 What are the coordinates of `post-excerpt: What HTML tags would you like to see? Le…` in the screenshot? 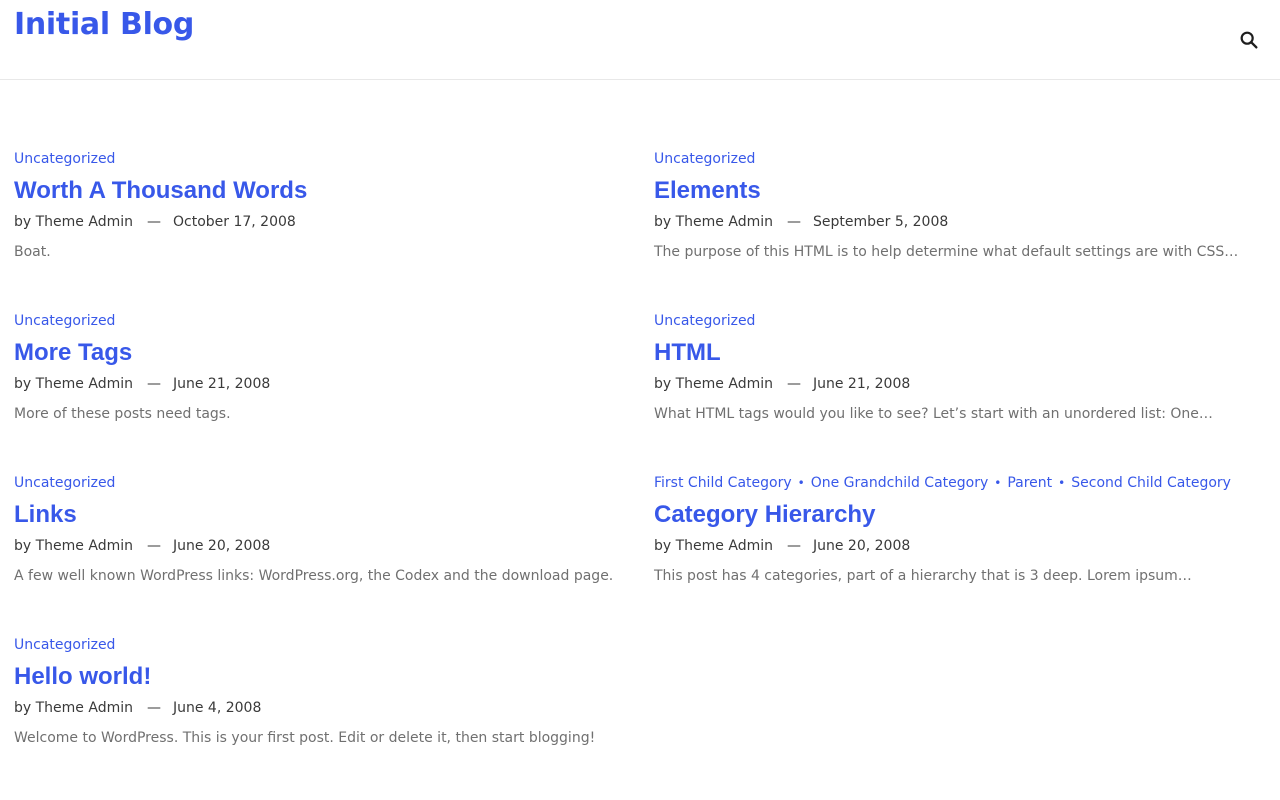 It's located at (933, 414).